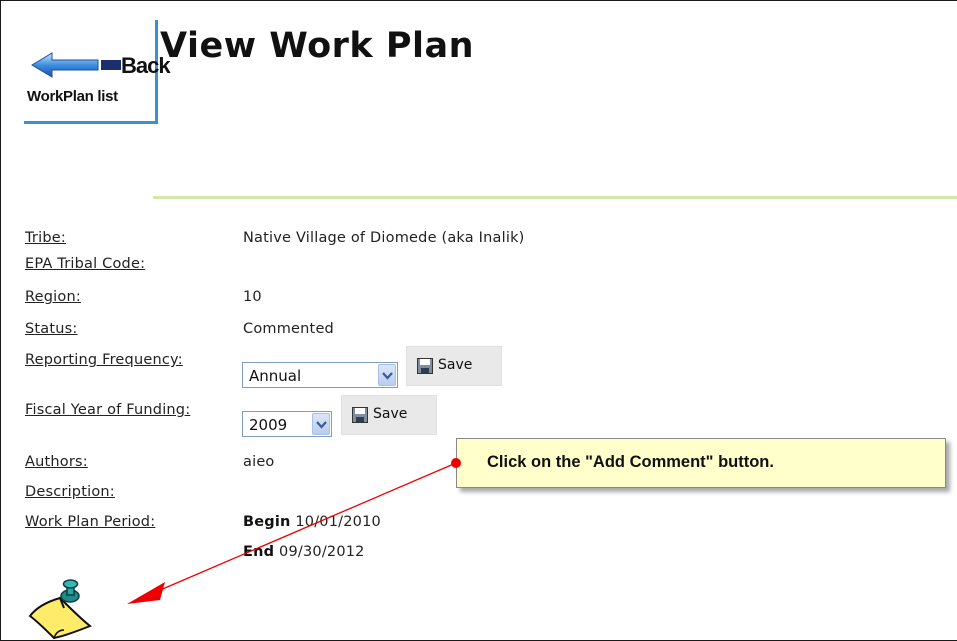 This screenshot has height=641, width=957. What do you see at coordinates (60, 609) in the screenshot?
I see `sticky-note-pushpin-icon` at bounding box center [60, 609].